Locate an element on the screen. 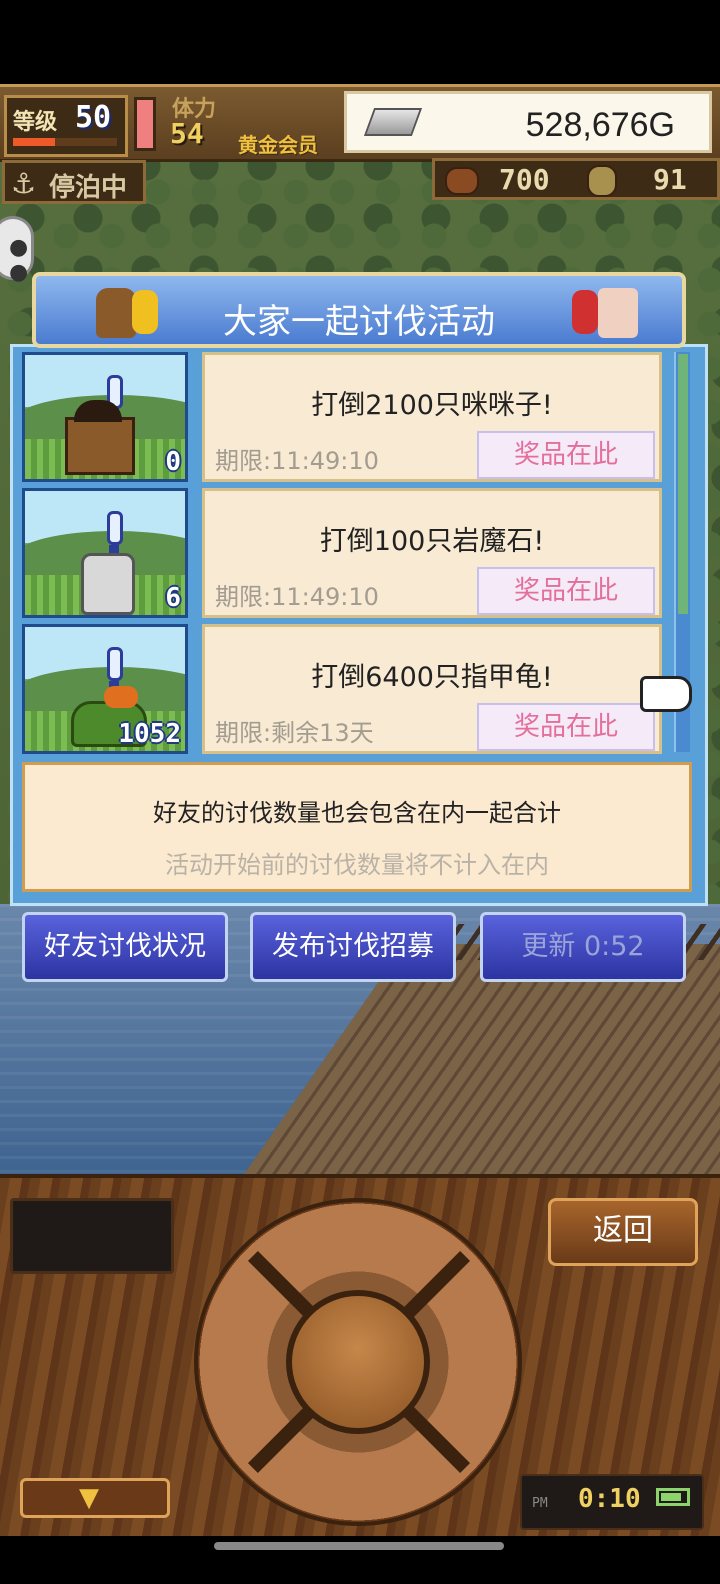 Image resolution: width=720 pixels, height=1584 pixels. chat-icon: ● ● is located at coordinates (19, 260).